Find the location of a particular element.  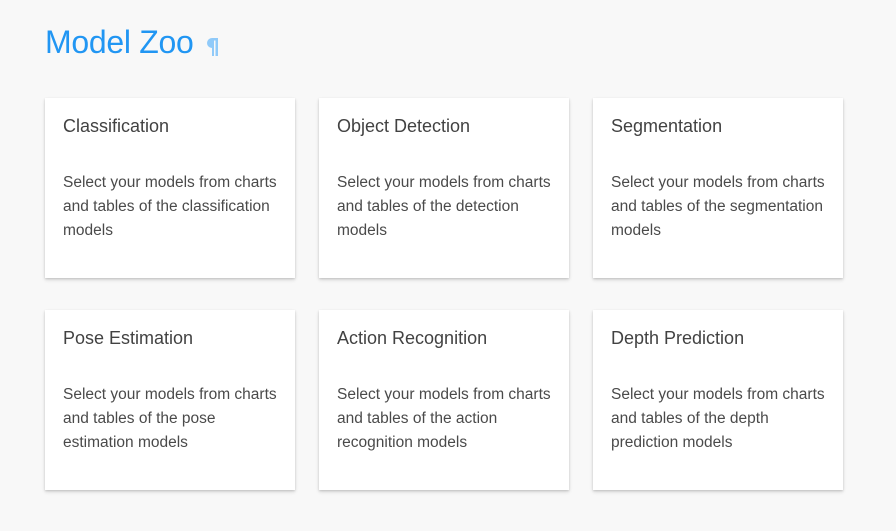

card-title: Pose Estimation is located at coordinates (128, 338).